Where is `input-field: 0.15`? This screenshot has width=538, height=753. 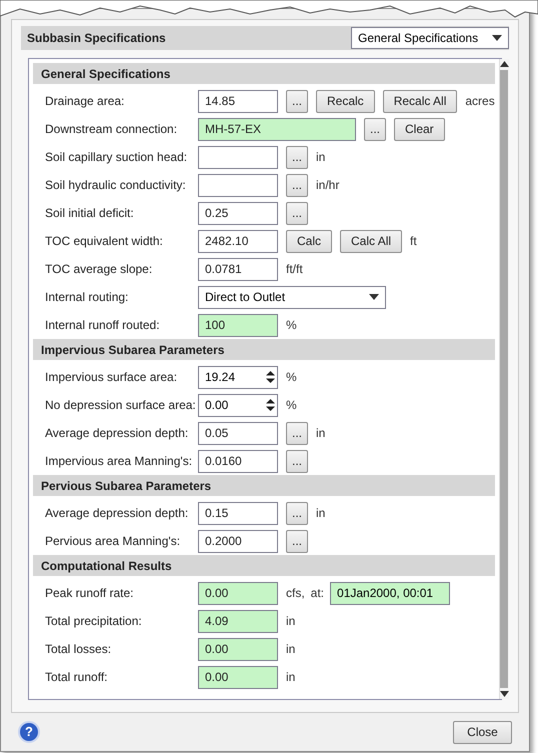
input-field: 0.15 is located at coordinates (238, 513).